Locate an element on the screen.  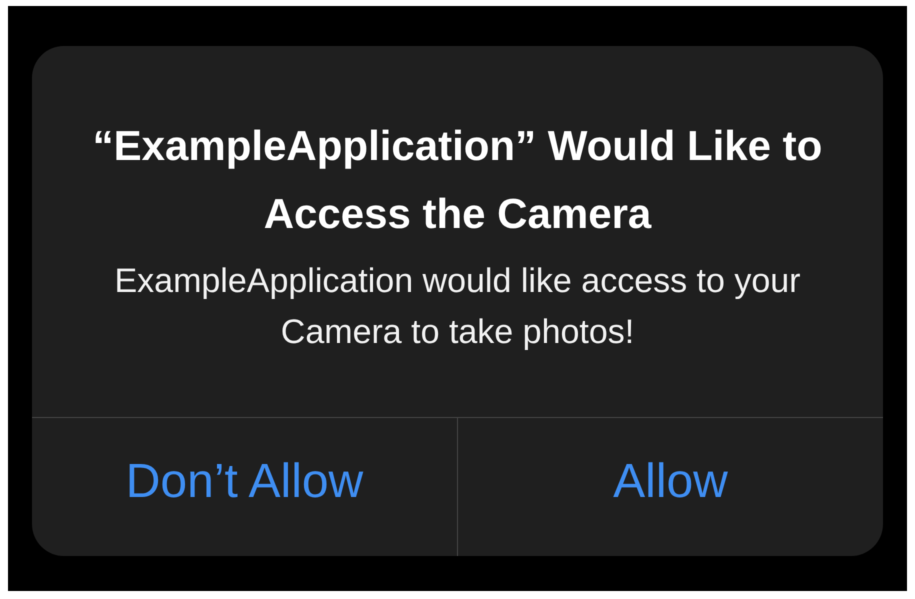
alert-message: ExampleApplication would like access to your Camera to take photos! is located at coordinates (457, 306).